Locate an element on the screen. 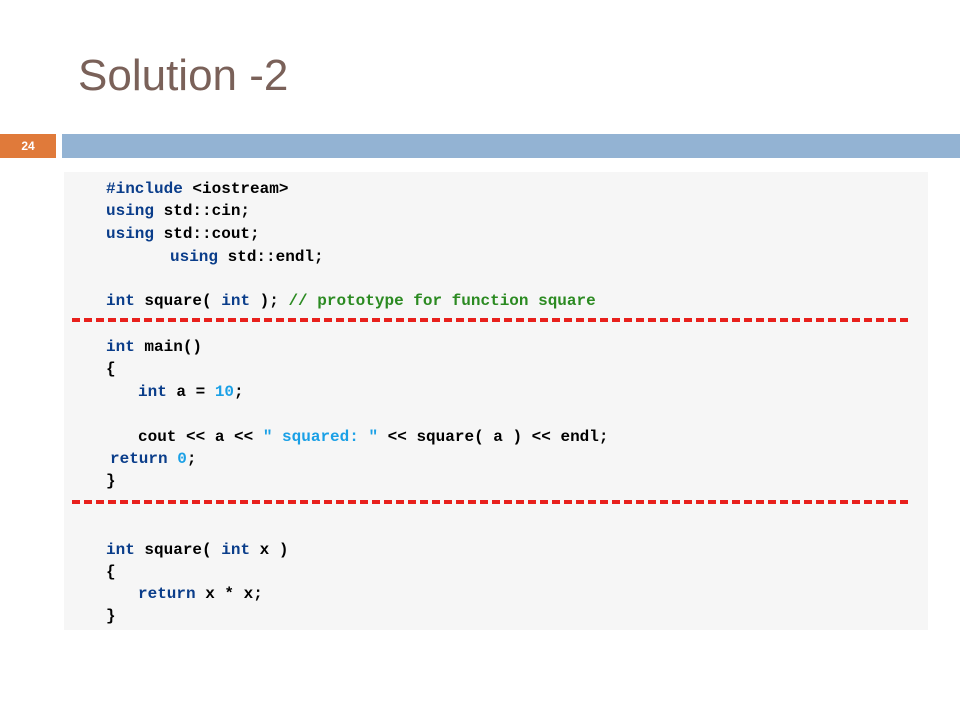 The height and width of the screenshot is (720, 960). code-line-def-open: { is located at coordinates (111, 572).